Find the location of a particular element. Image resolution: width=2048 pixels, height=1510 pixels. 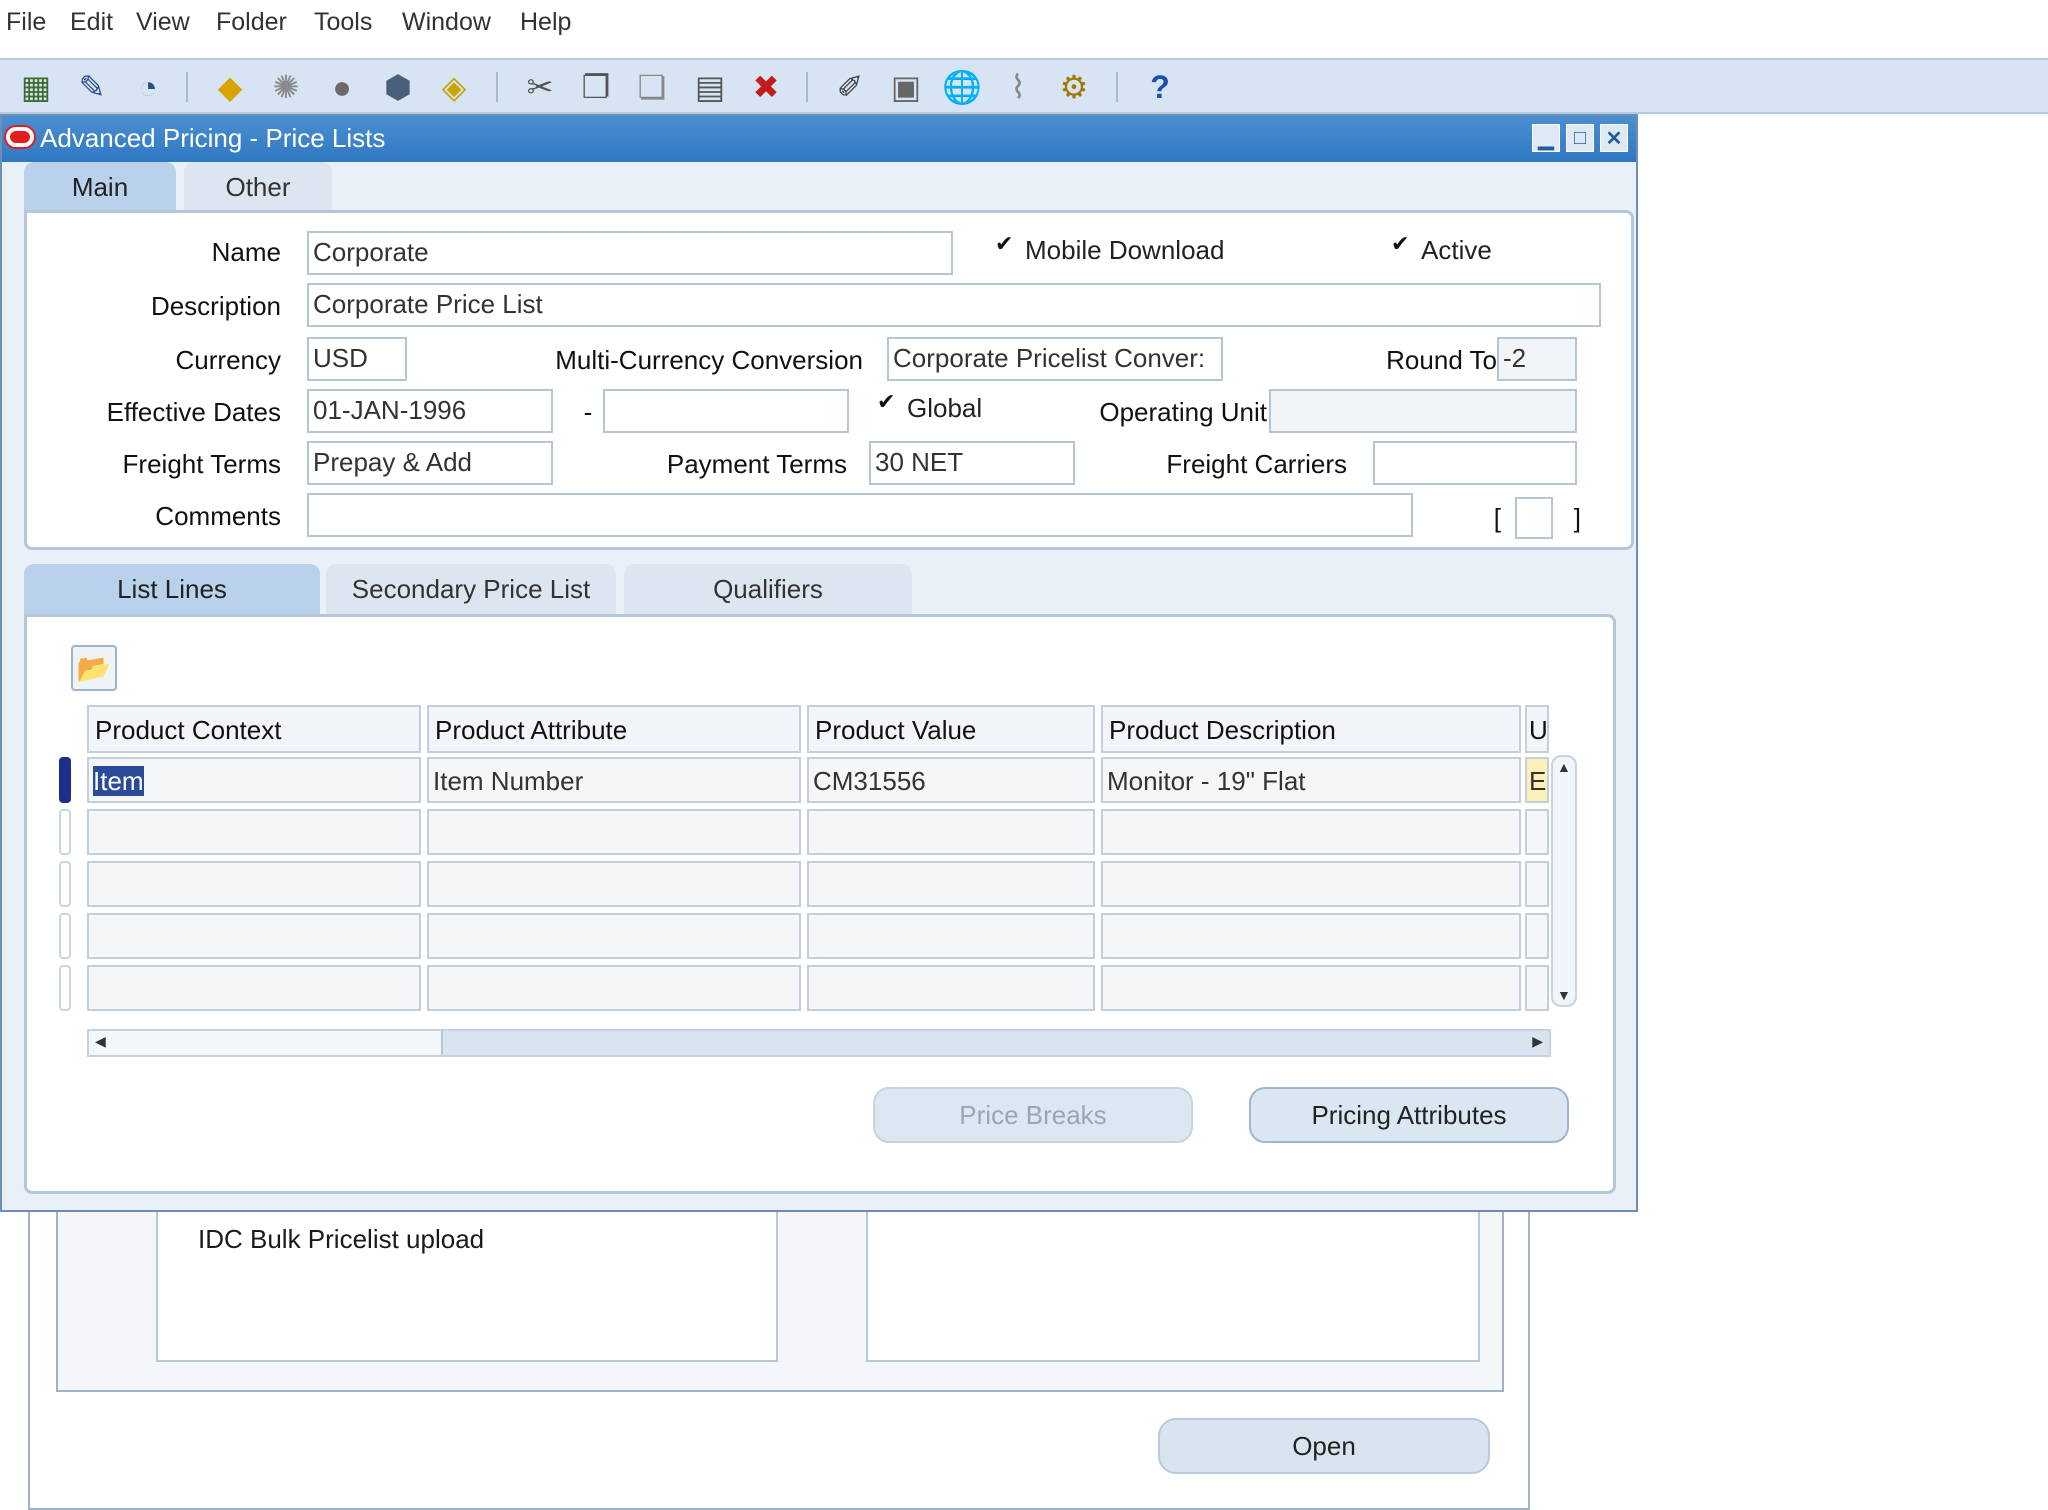

global-checkbox: ✔ is located at coordinates (887, 402).